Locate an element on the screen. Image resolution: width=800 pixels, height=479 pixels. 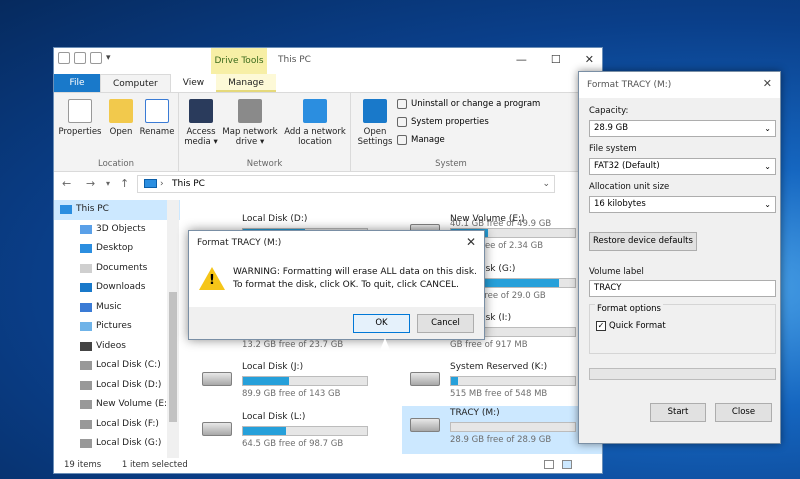
large-icons-view-icon is located at coordinates (567, 464).